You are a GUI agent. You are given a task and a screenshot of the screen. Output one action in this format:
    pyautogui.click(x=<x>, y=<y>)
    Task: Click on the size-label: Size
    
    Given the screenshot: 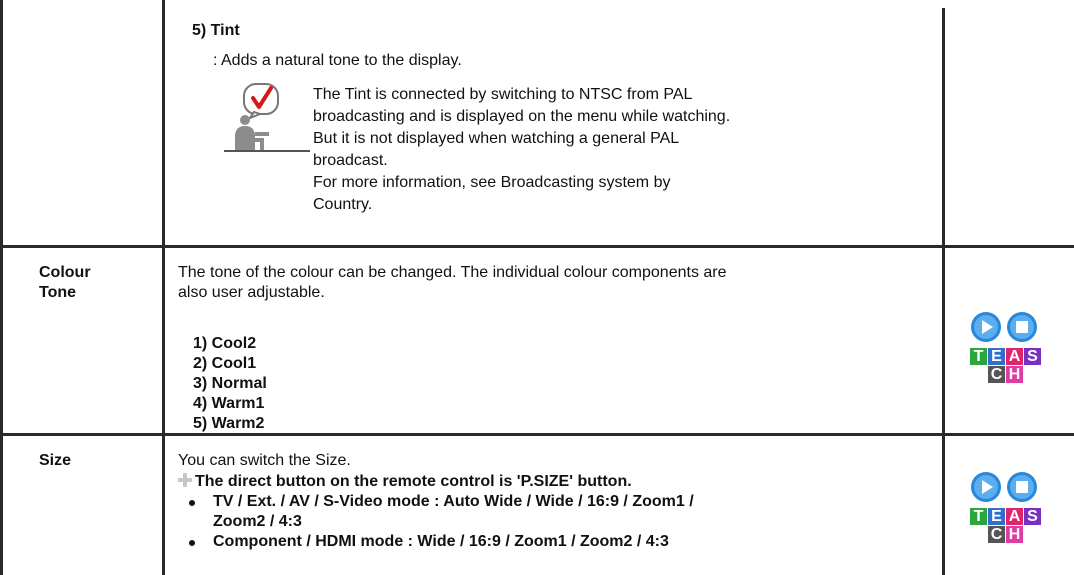 What is the action you would take?
    pyautogui.click(x=55, y=460)
    